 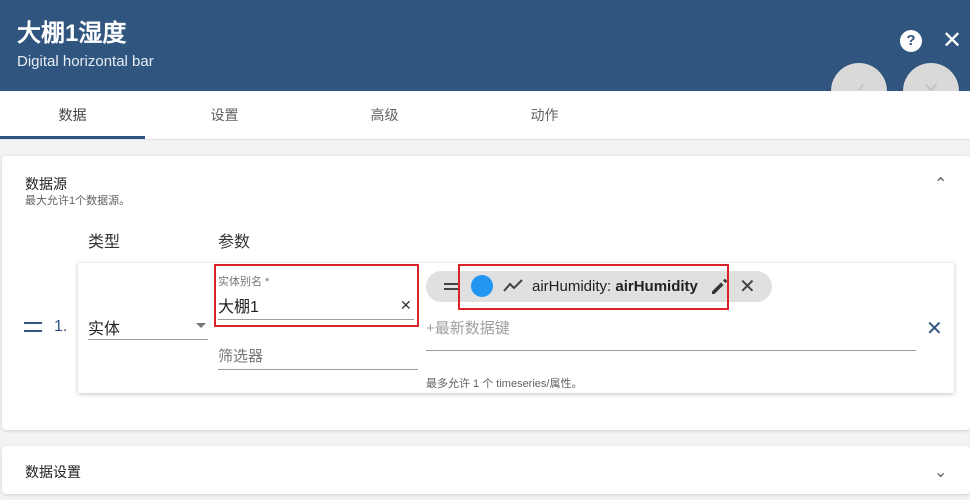 What do you see at coordinates (72, 137) in the screenshot?
I see `active-tab-indicator` at bounding box center [72, 137].